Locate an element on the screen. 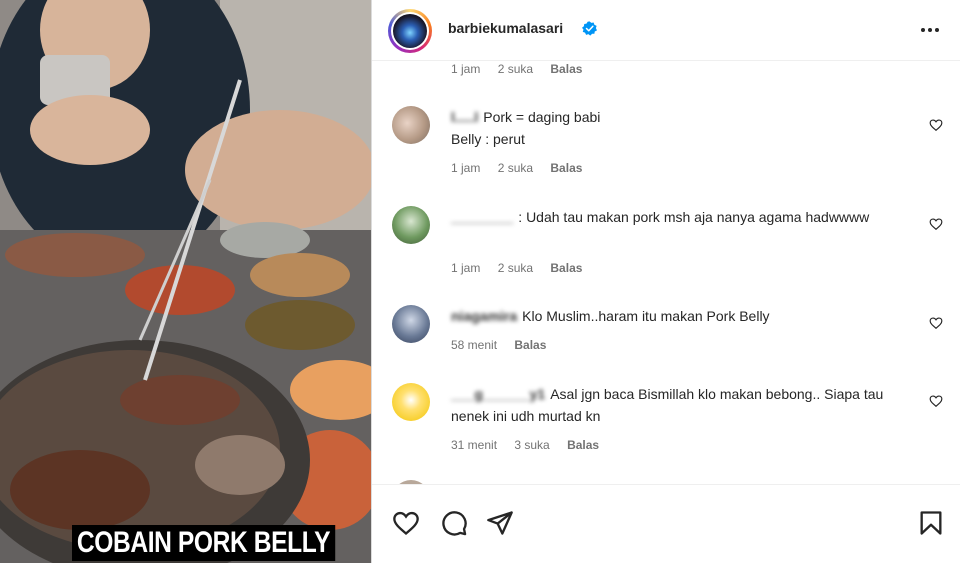 Image resolution: width=960 pixels, height=564 pixels. comment-time: 31 menit is located at coordinates (474, 445).